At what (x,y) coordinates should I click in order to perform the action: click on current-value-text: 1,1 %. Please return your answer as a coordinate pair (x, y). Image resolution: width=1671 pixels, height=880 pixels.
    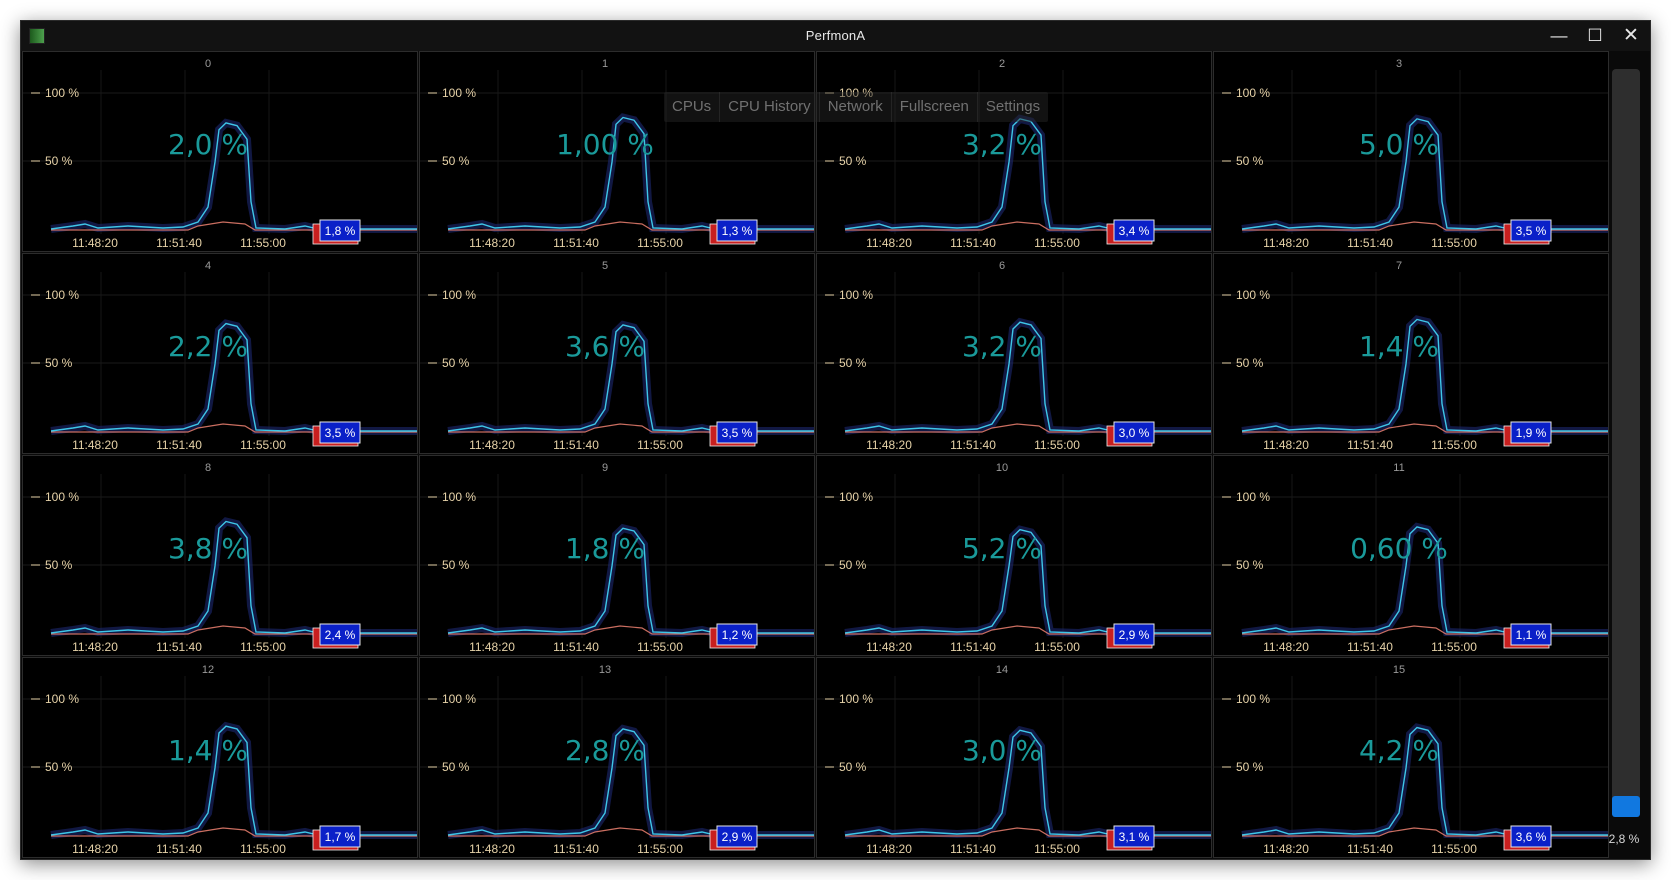
    Looking at the image, I should click on (1531, 635).